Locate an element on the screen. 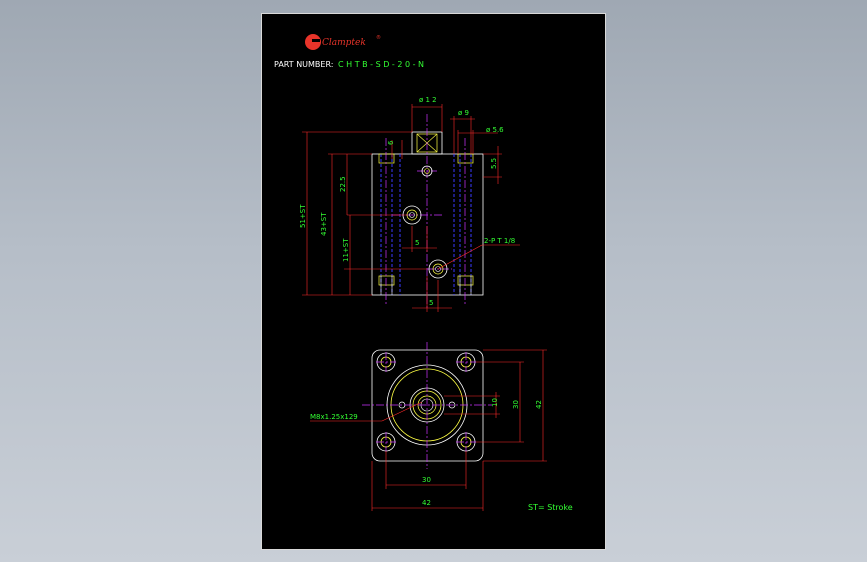 The height and width of the screenshot is (562, 867). dim-30-vertical: 30 is located at coordinates (516, 404).